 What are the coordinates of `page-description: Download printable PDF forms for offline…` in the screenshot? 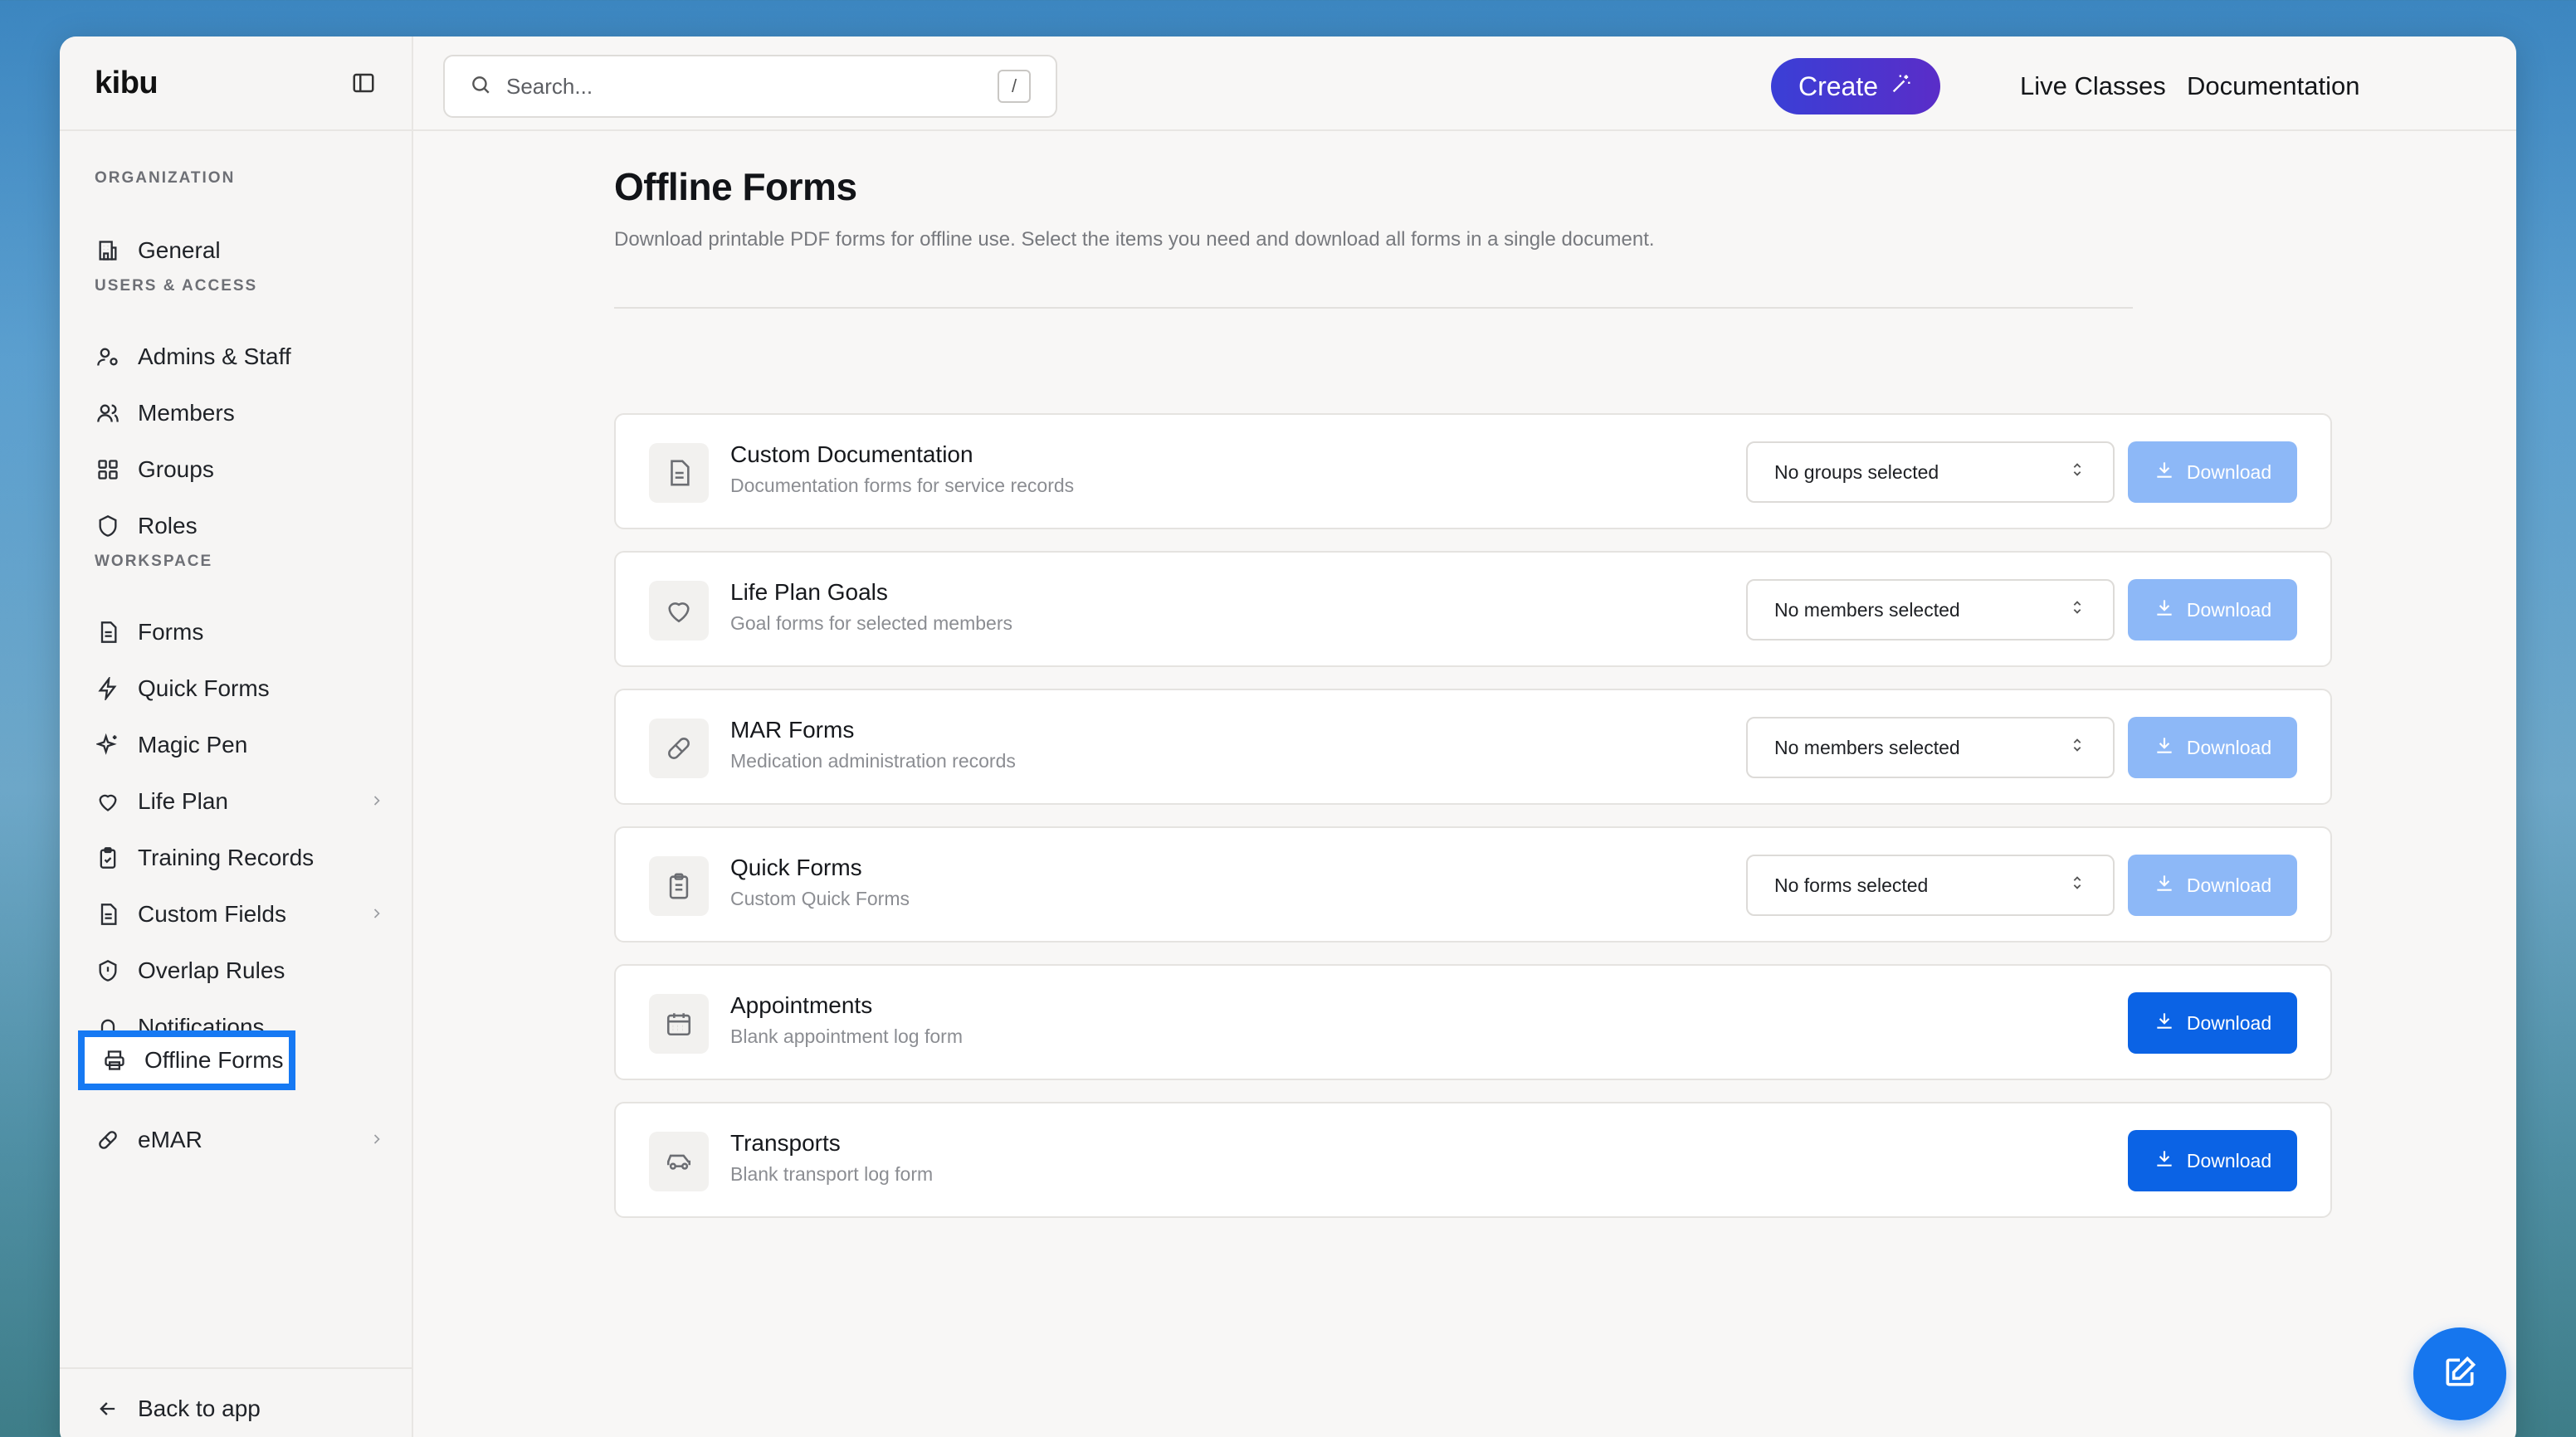 It's located at (1134, 240).